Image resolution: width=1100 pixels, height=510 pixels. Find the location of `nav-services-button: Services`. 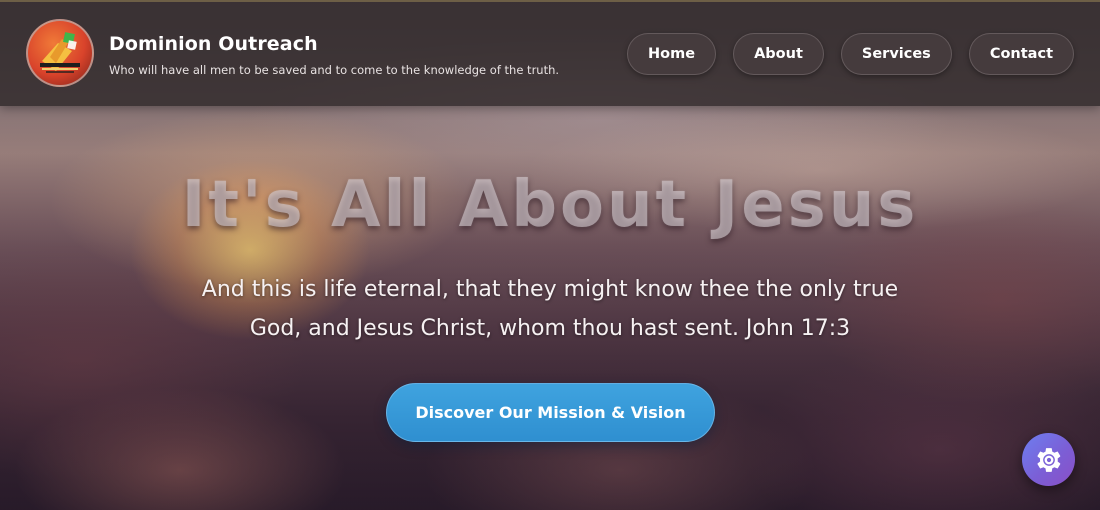

nav-services-button: Services is located at coordinates (896, 54).